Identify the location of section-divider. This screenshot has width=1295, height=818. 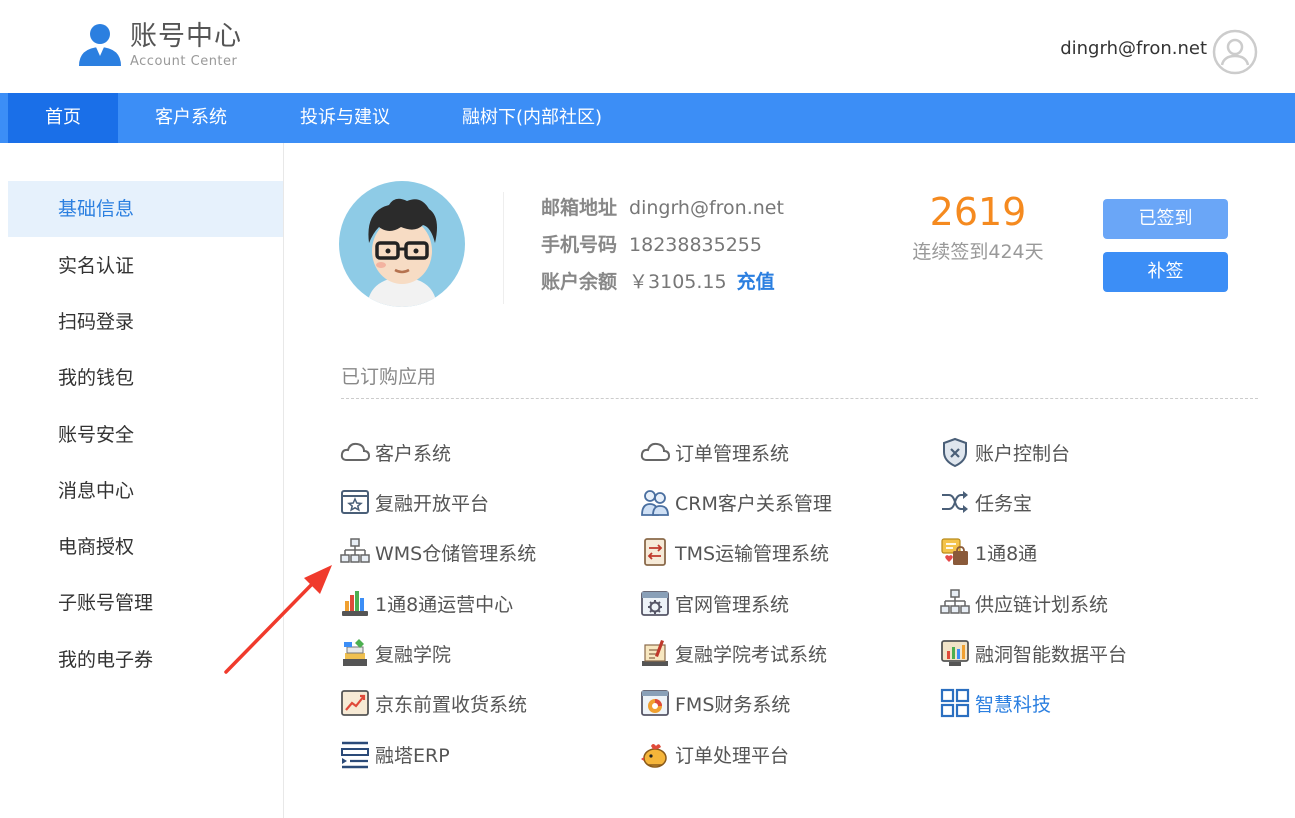
(799, 398).